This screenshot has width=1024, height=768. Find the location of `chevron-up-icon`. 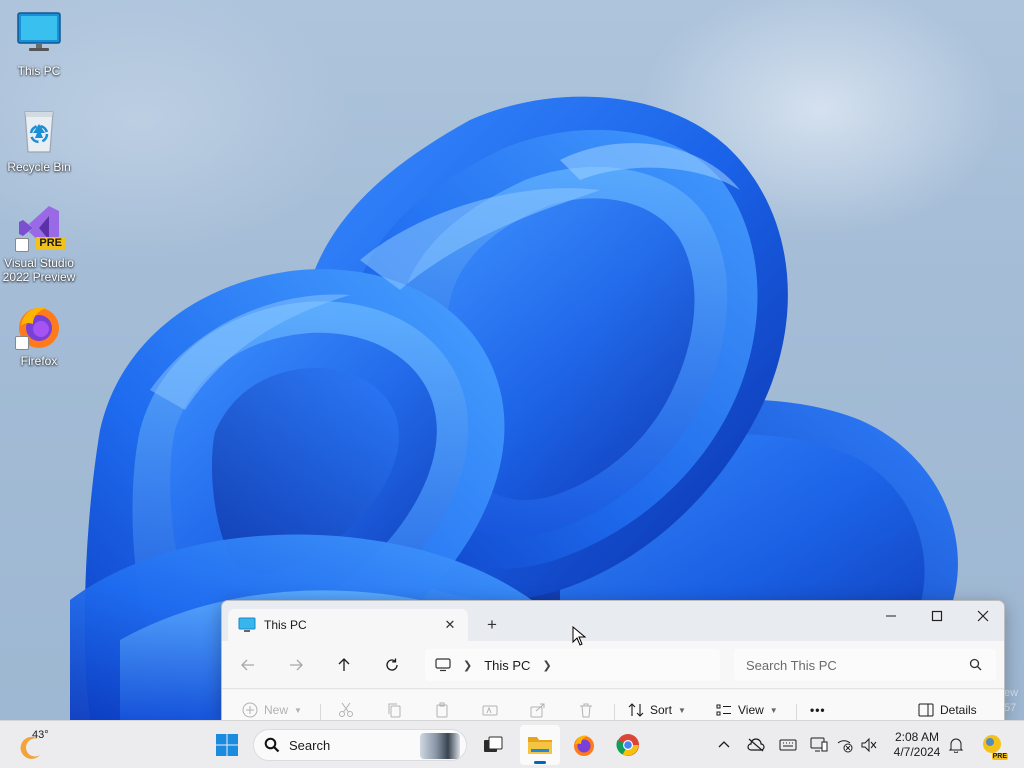

chevron-up-icon is located at coordinates (724, 744).